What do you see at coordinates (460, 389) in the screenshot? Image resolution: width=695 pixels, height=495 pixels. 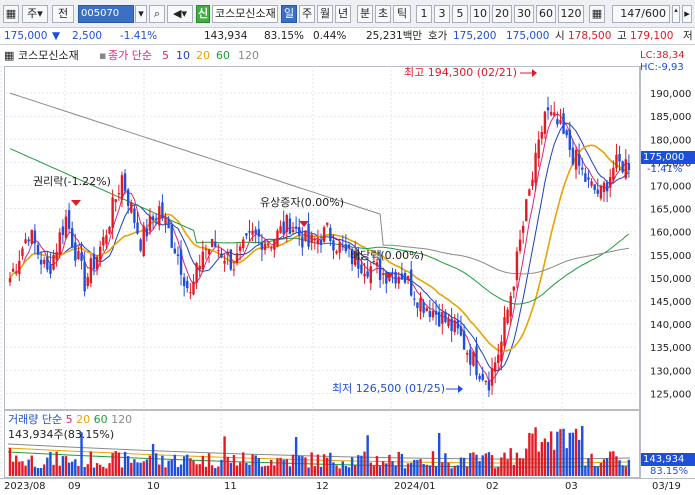 I see `low-arrow-head` at bounding box center [460, 389].